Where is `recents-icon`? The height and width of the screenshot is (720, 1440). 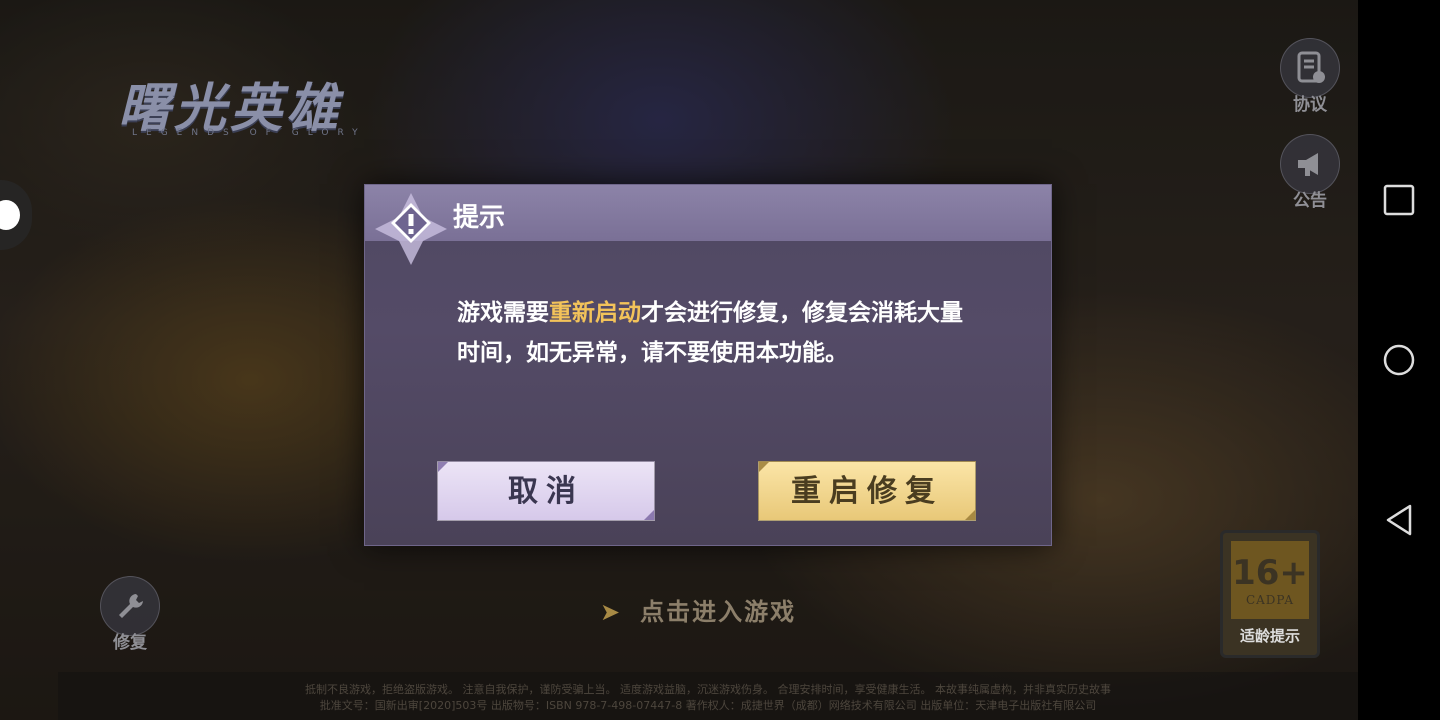 recents-icon is located at coordinates (1399, 200).